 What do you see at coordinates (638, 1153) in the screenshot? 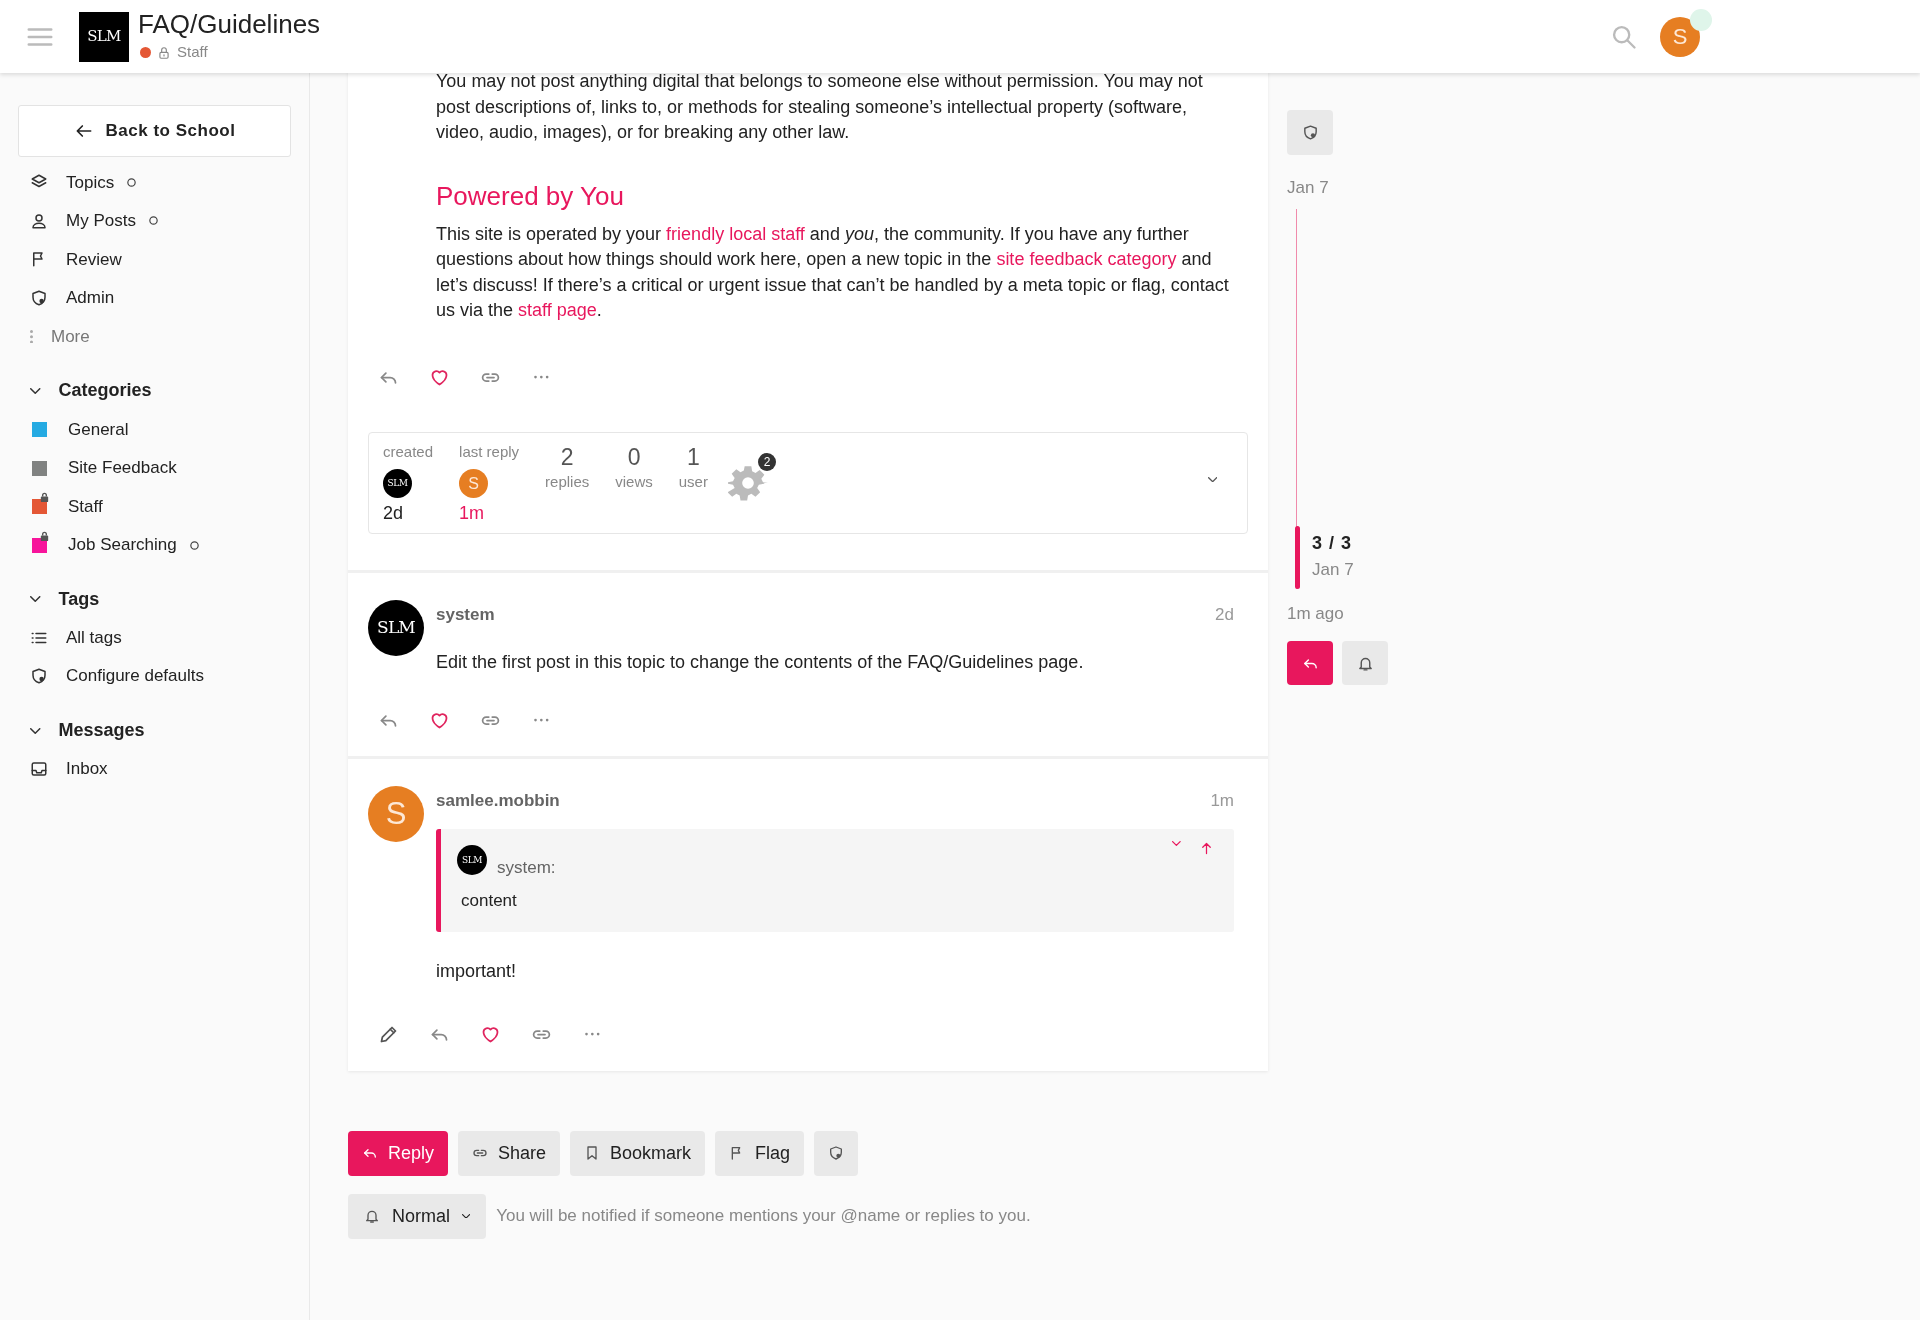
I see `bookmark-button: Bookmark` at bounding box center [638, 1153].